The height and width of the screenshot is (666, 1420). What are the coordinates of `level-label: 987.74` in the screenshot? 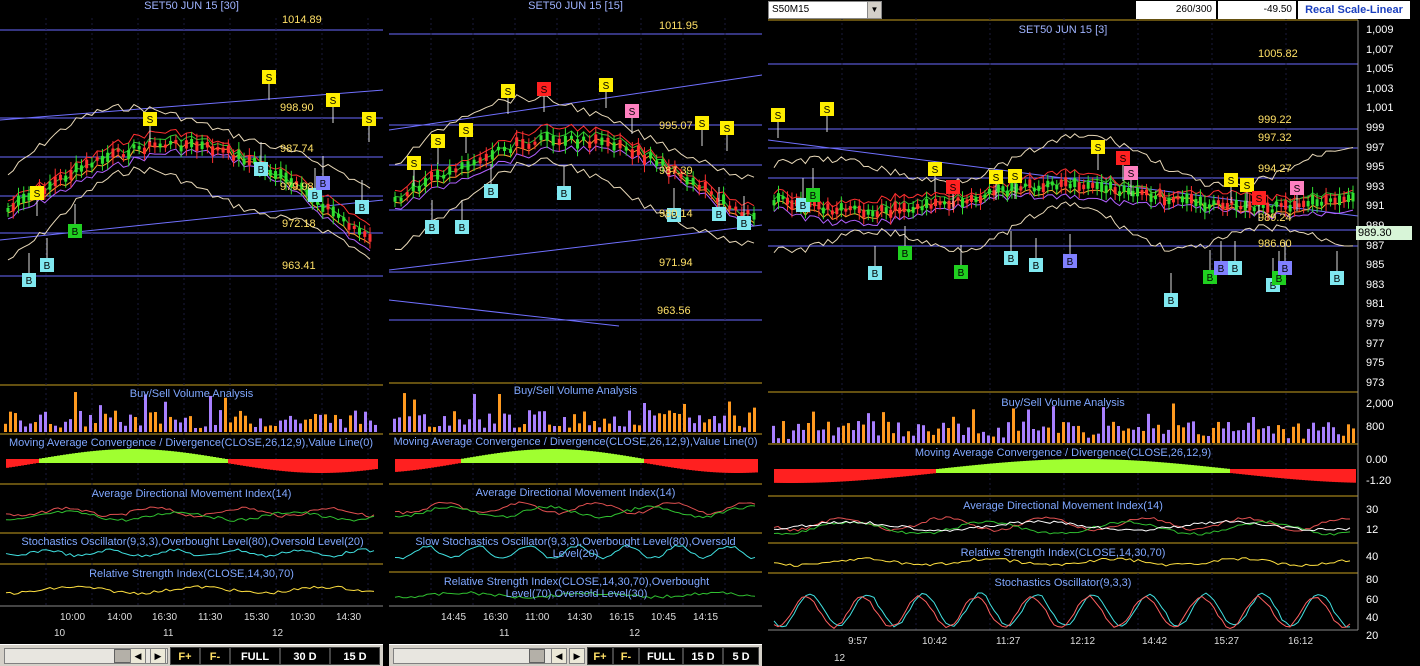 It's located at (297, 149).